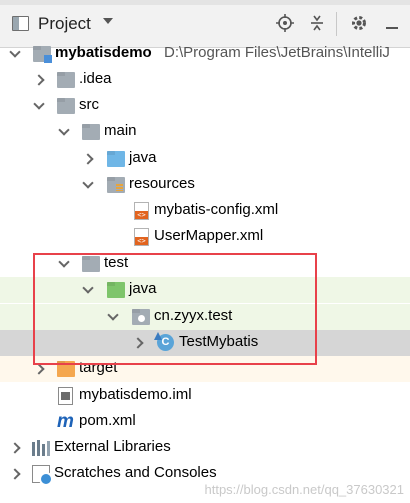  Describe the element at coordinates (135, 472) in the screenshot. I see `scratches-label: Scratches and Consoles` at that location.